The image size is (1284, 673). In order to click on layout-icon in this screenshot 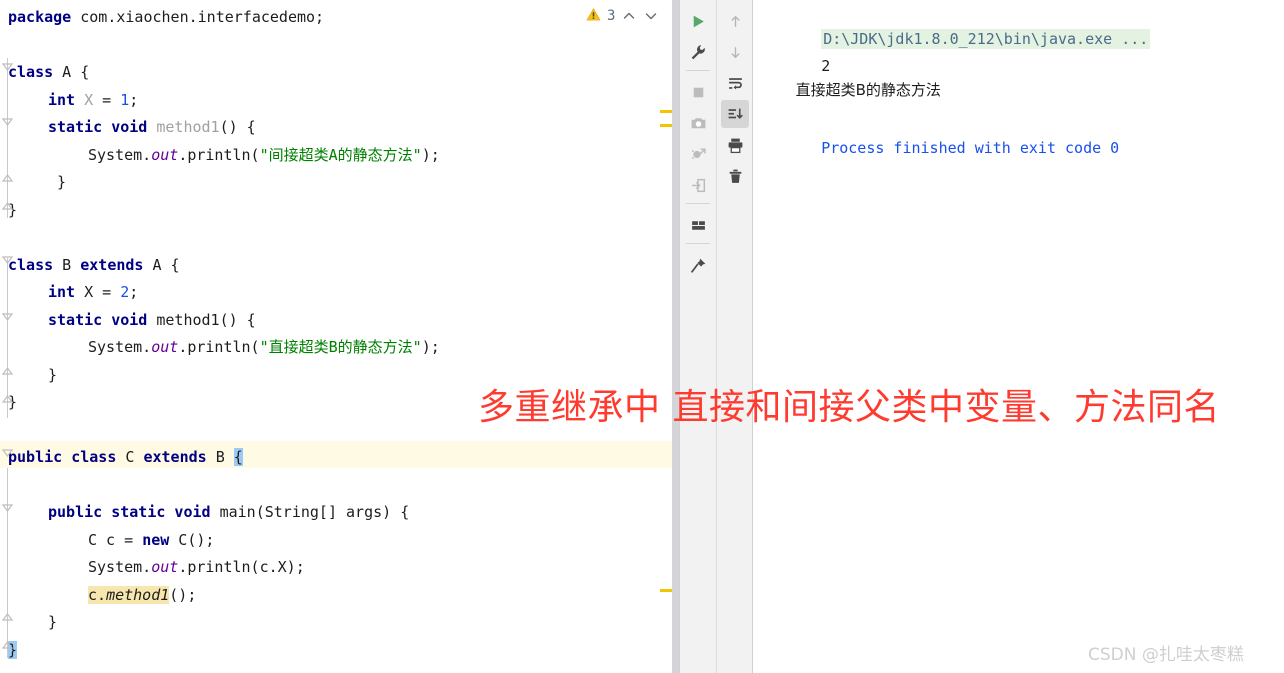, I will do `click(698, 225)`.